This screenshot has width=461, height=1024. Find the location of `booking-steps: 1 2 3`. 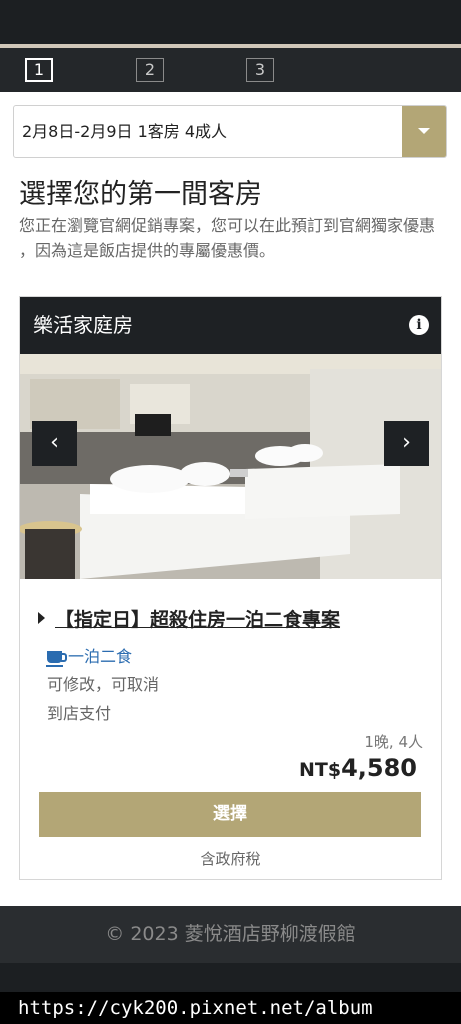

booking-steps: 1 2 3 is located at coordinates (230, 70).